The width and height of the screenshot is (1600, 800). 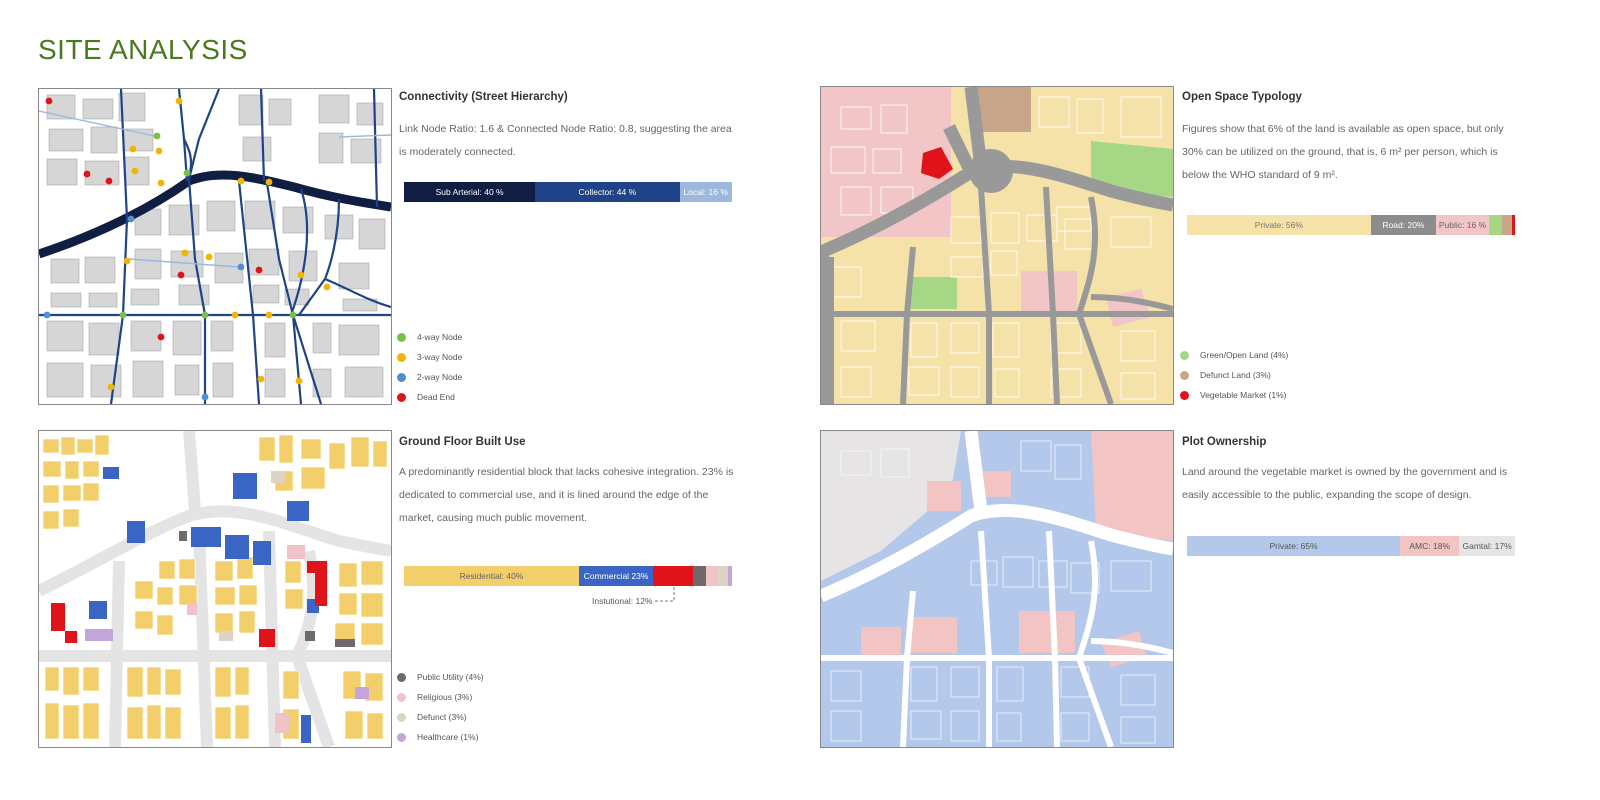 I want to click on page-title: SITE ANALYSIS, so click(x=143, y=49).